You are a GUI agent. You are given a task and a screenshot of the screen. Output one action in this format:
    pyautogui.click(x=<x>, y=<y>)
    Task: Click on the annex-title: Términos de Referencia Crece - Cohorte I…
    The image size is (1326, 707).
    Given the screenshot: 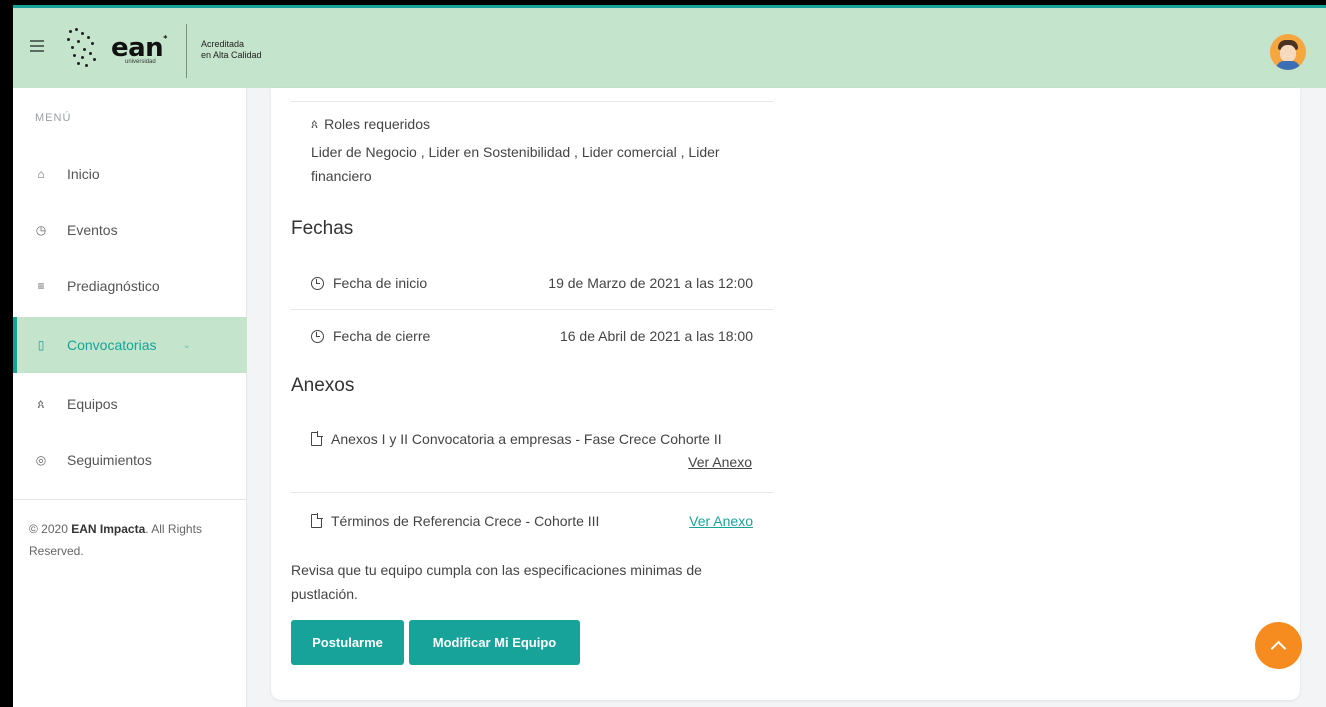 What is the action you would take?
    pyautogui.click(x=455, y=521)
    